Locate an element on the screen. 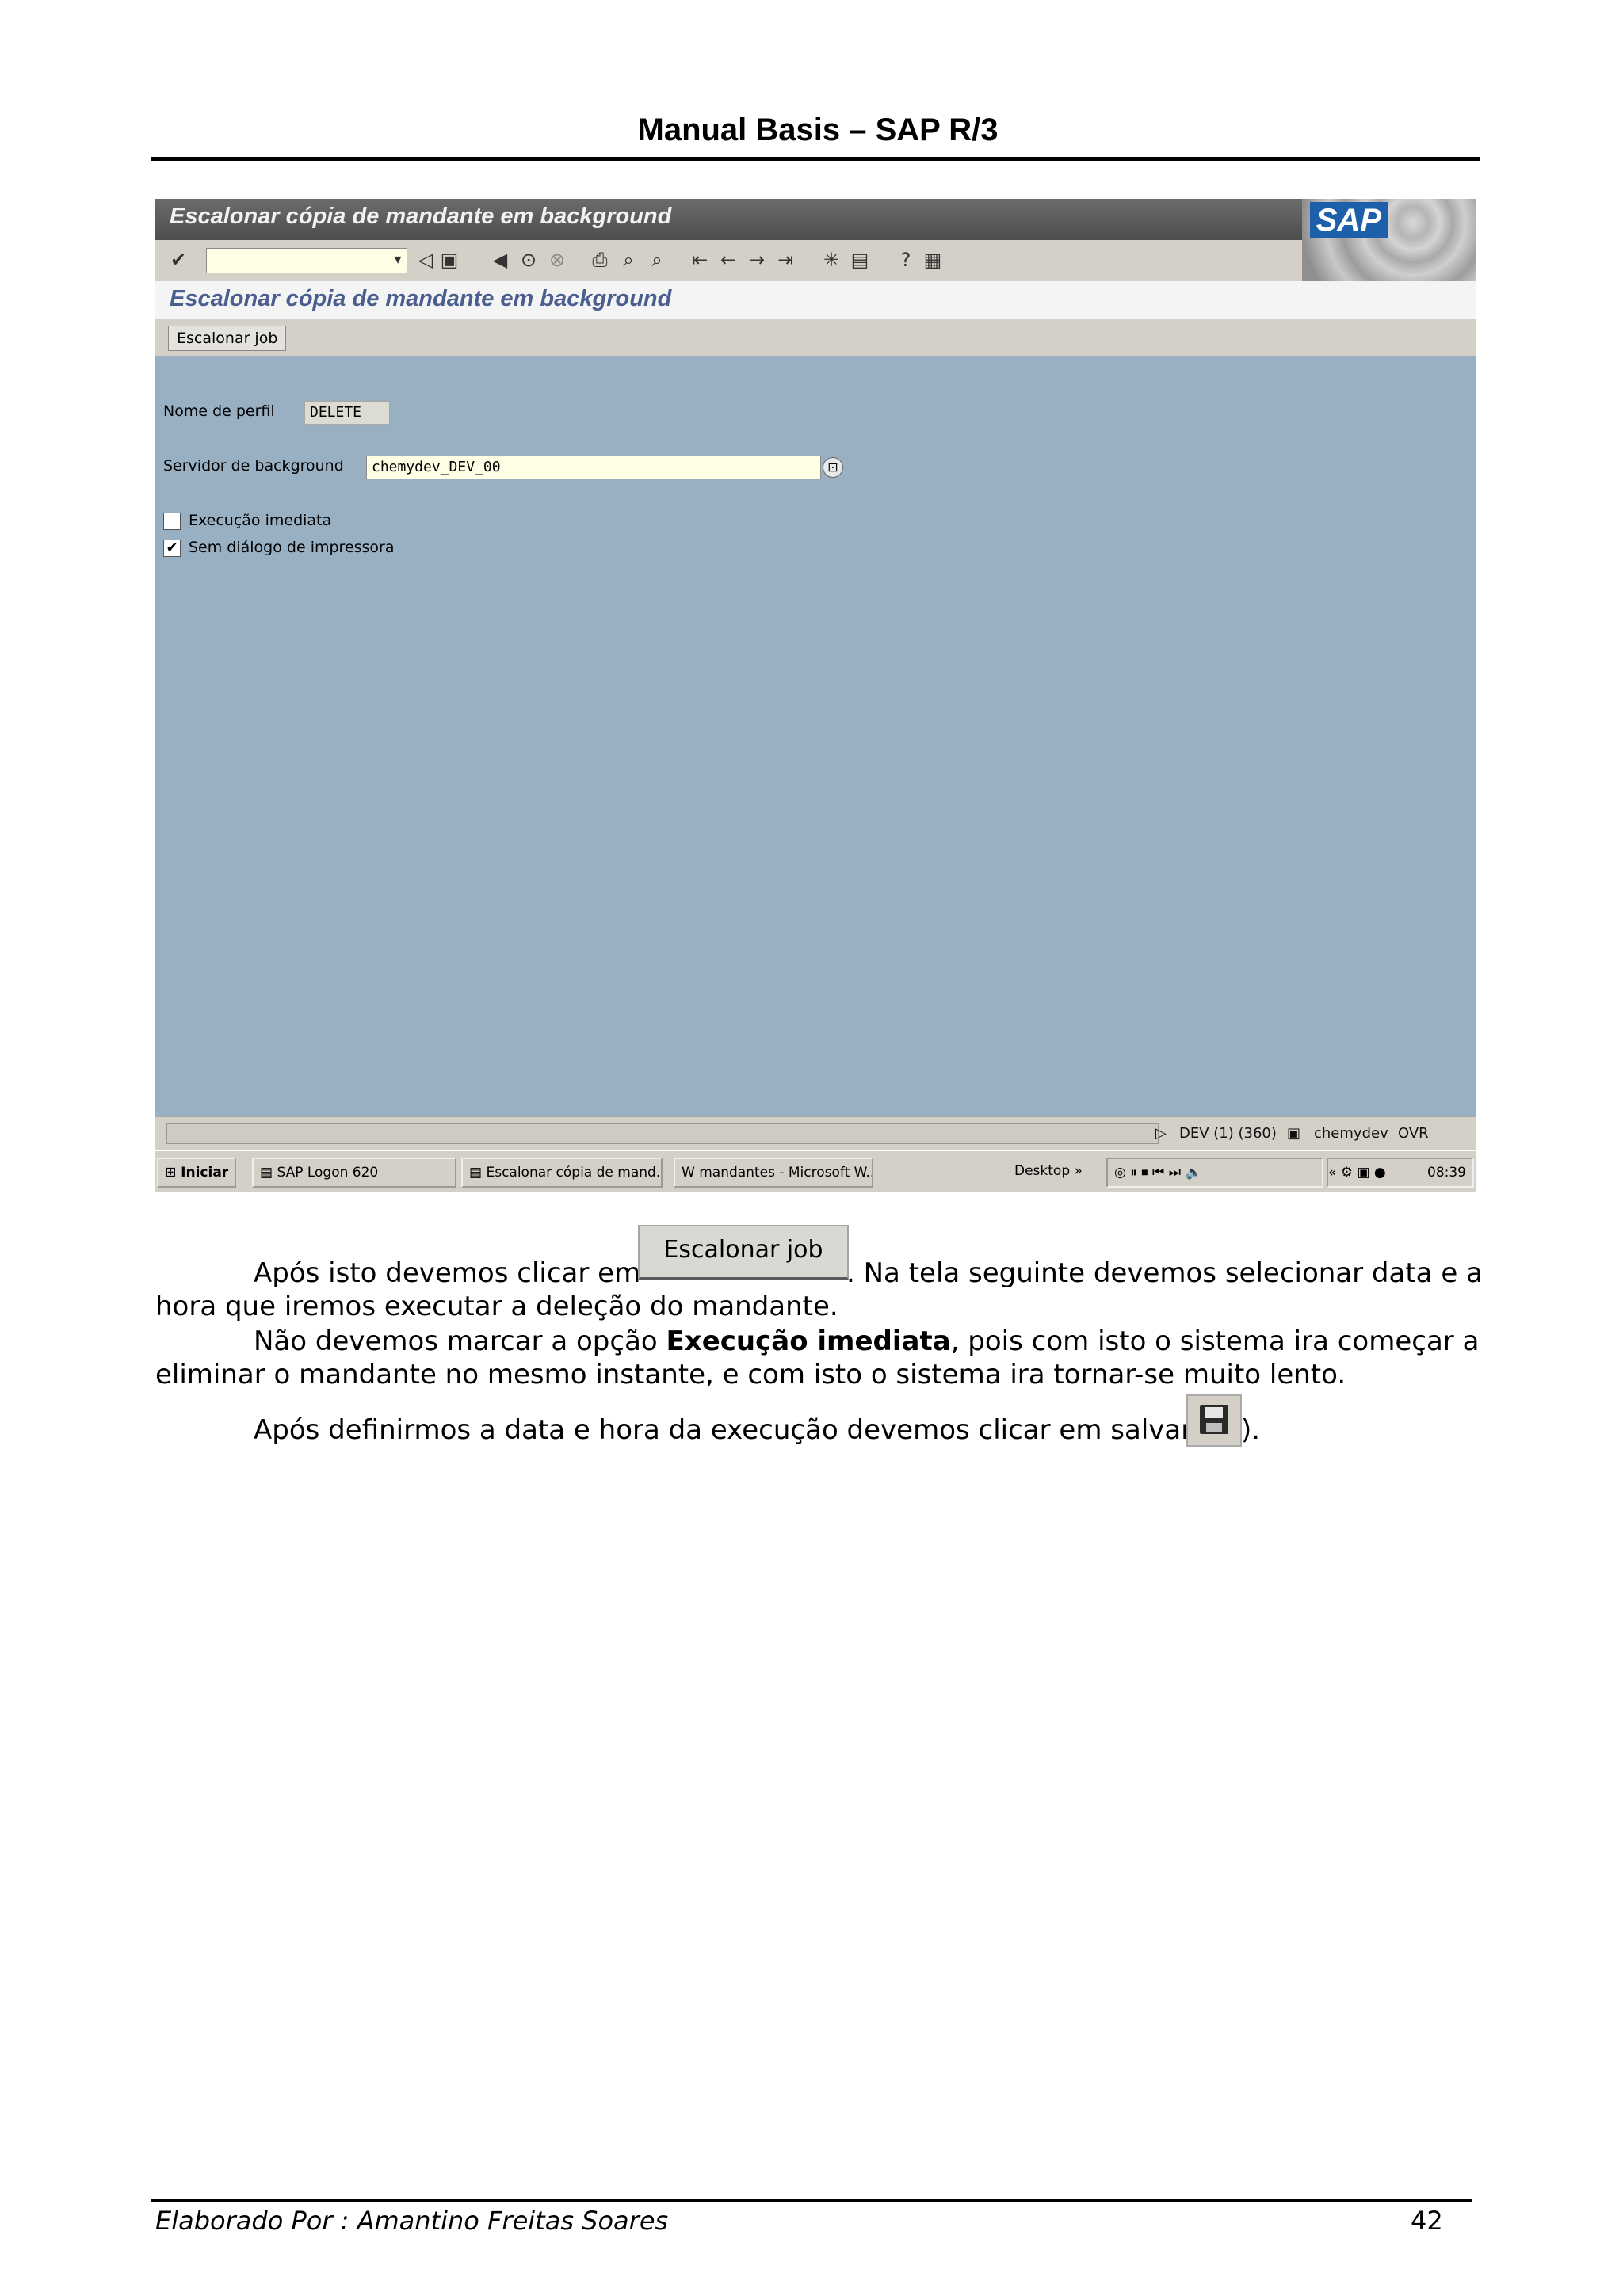  collapse-icon: ◁ is located at coordinates (426, 260).